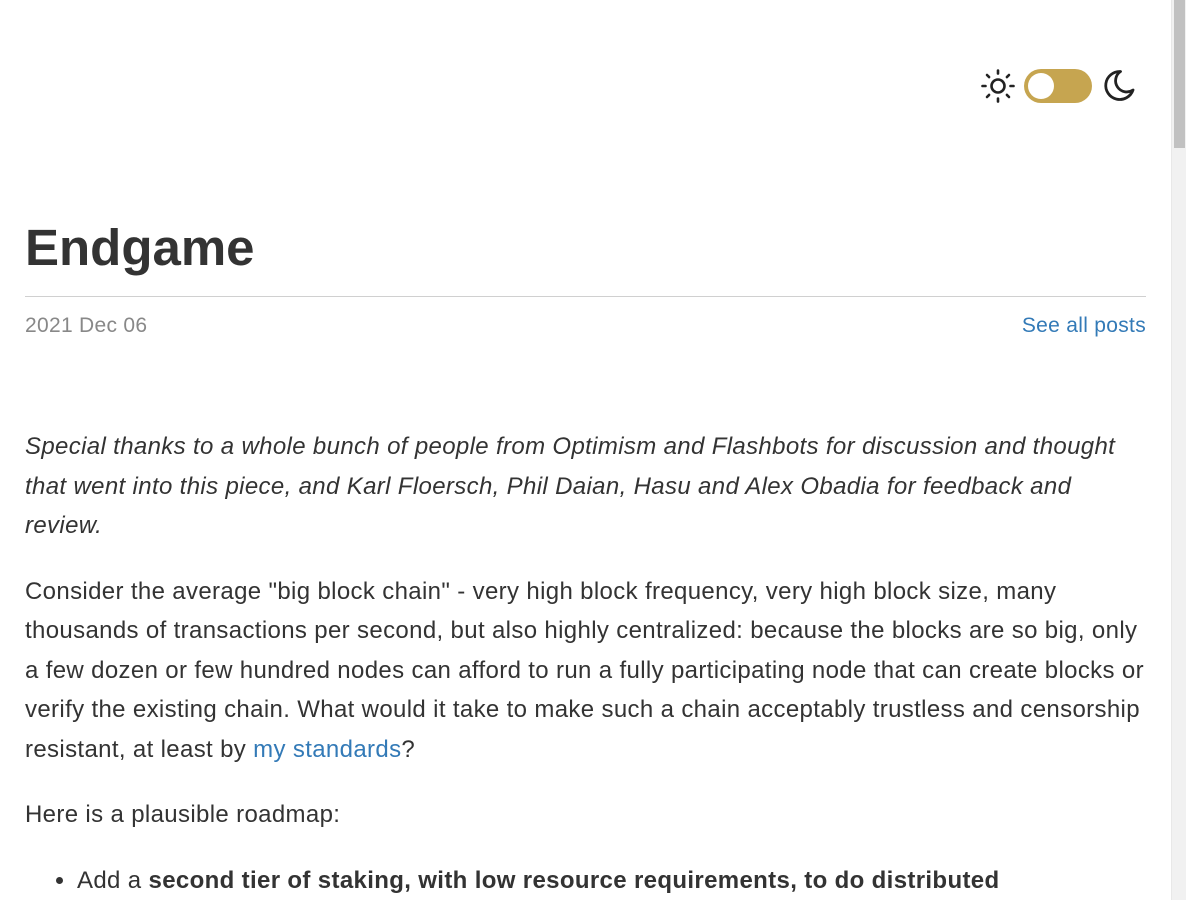 The width and height of the screenshot is (1186, 900). Describe the element at coordinates (1041, 86) in the screenshot. I see `toggle-knob` at that location.